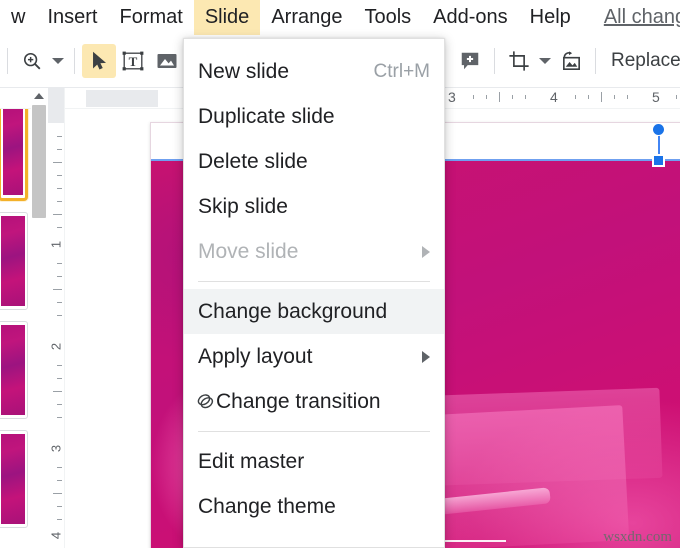  Describe the element at coordinates (314, 356) in the screenshot. I see `menu-item-apply-layout: Apply layout` at that location.